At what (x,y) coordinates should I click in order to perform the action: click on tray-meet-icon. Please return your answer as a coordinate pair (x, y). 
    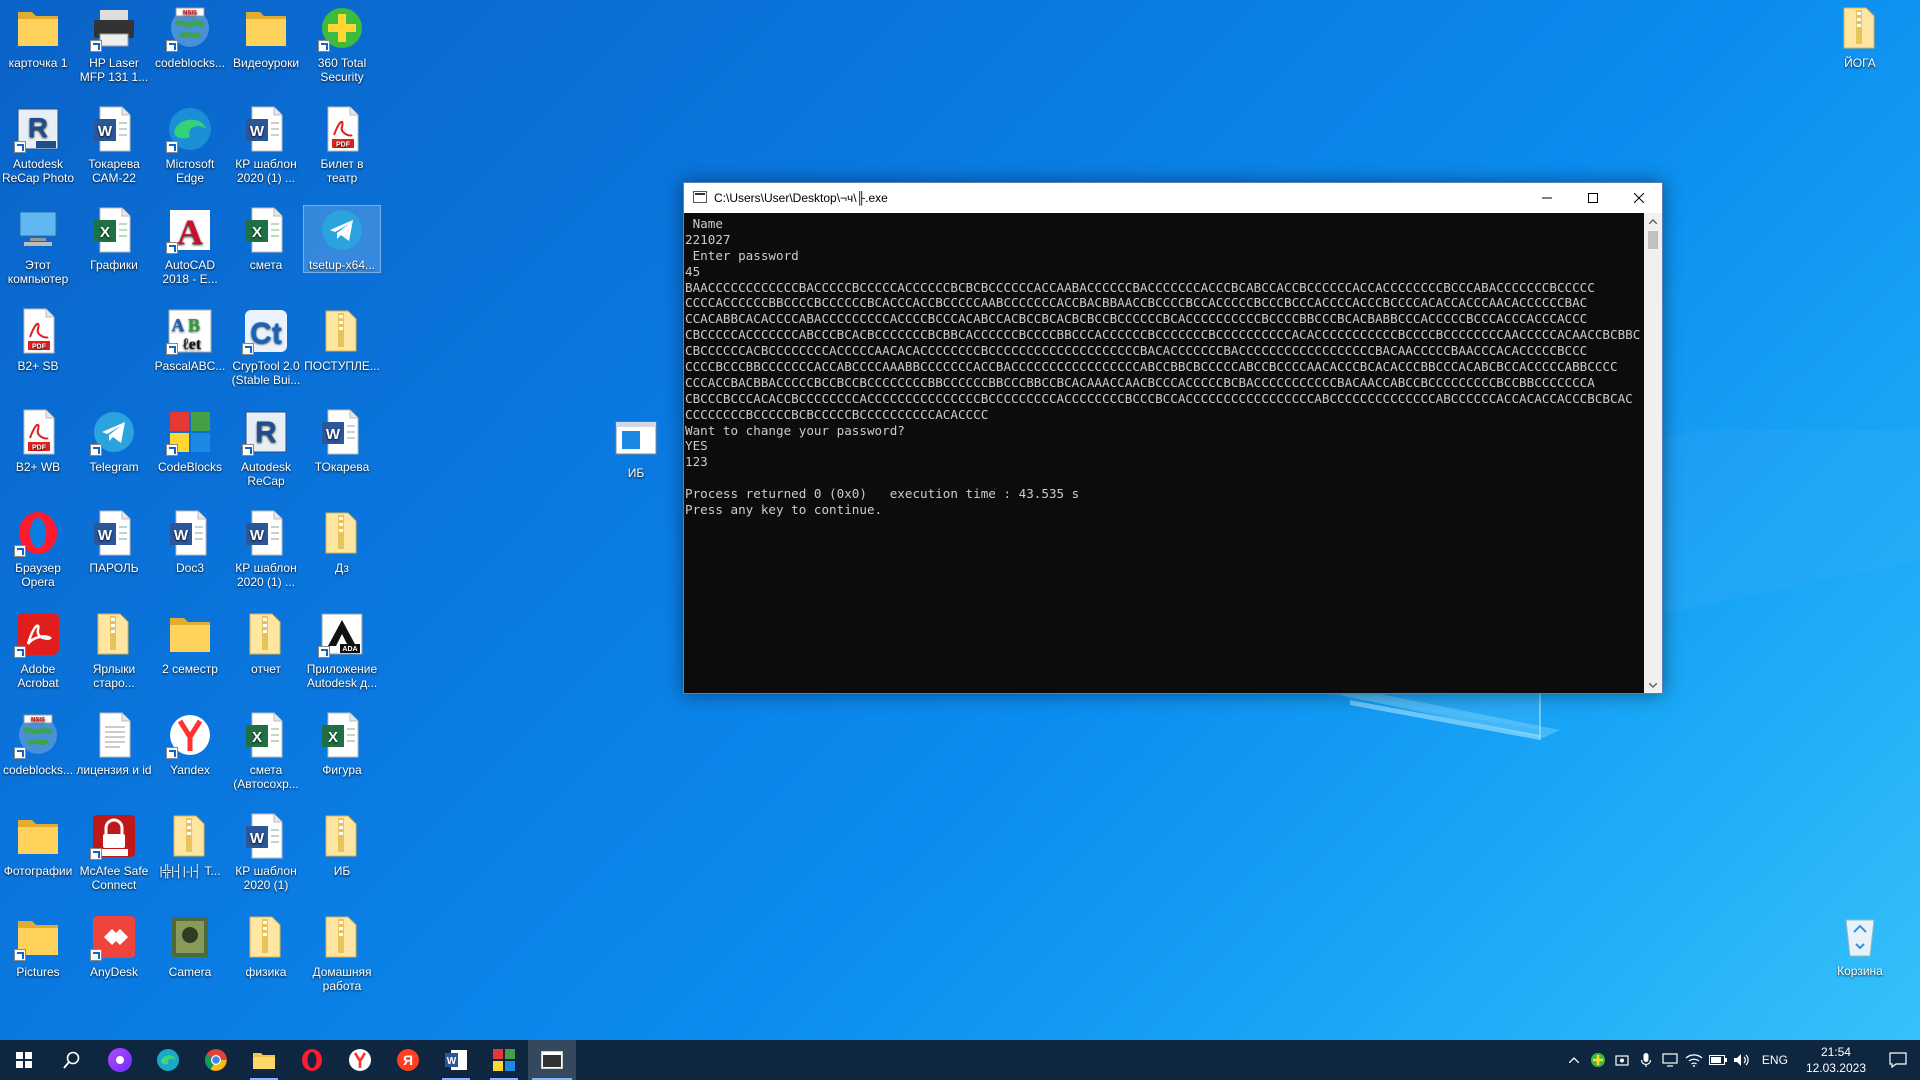
    Looking at the image, I should click on (1622, 1060).